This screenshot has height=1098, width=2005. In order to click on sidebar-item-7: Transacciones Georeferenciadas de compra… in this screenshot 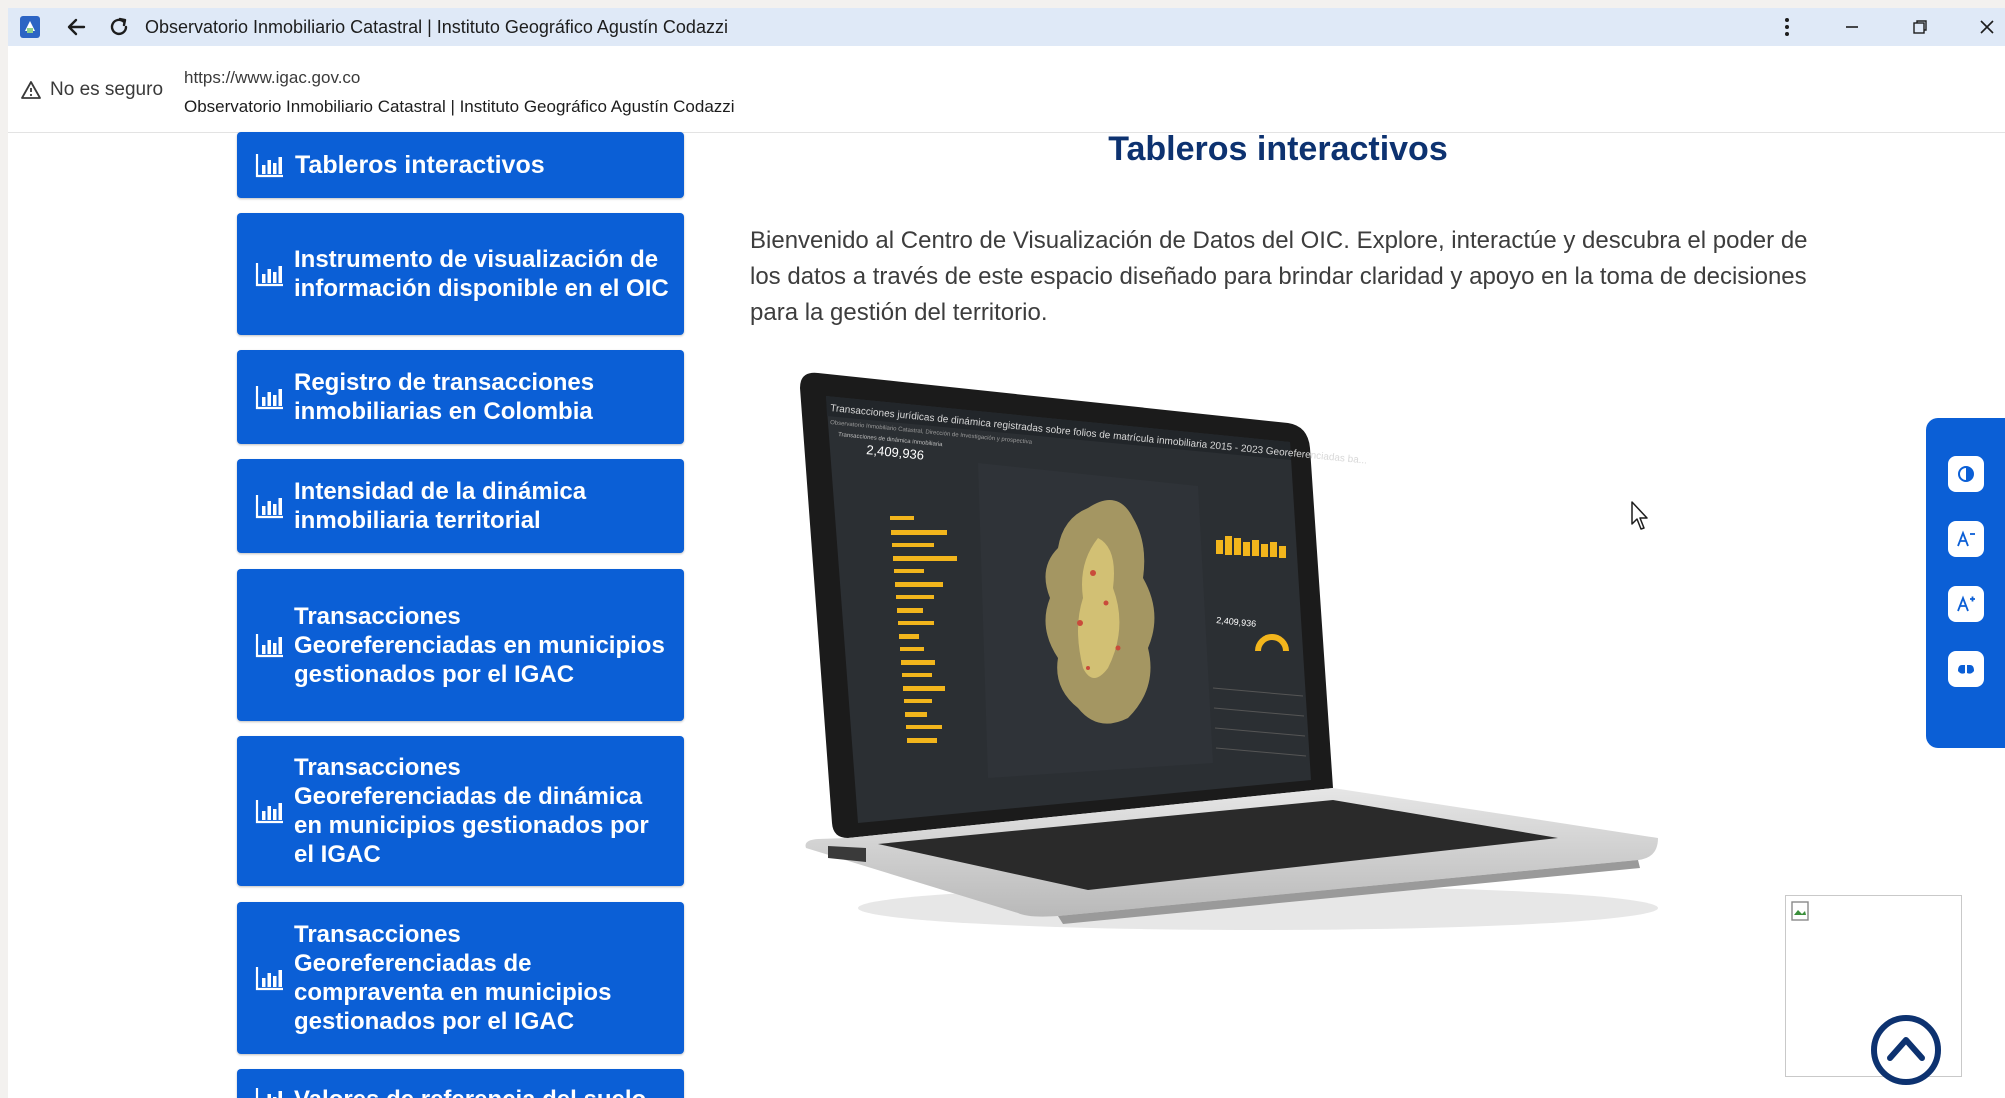, I will do `click(460, 978)`.